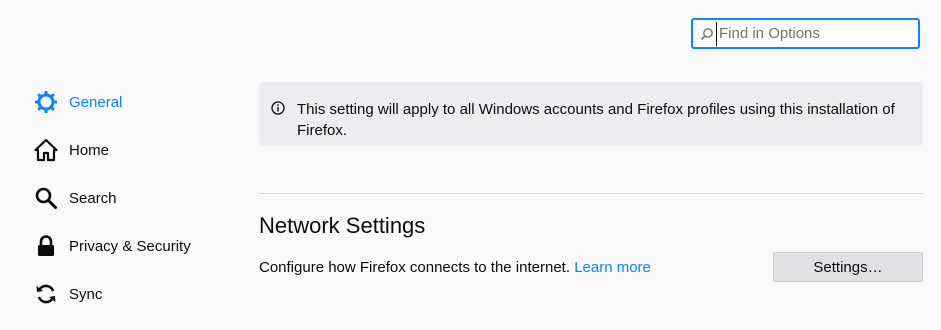  Describe the element at coordinates (139, 102) in the screenshot. I see `sidebar-item-general: General` at that location.